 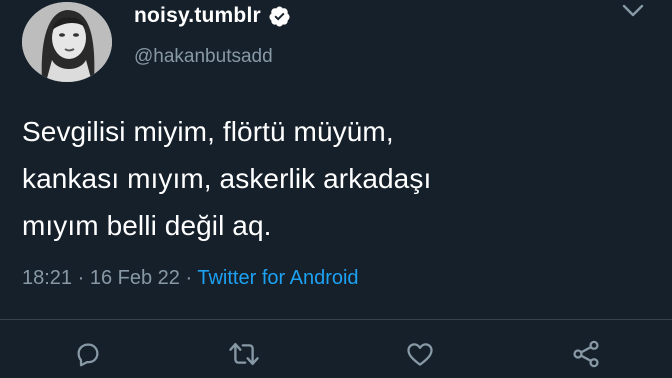 I want to click on display-name-text: noisy.tumblr, so click(x=197, y=15).